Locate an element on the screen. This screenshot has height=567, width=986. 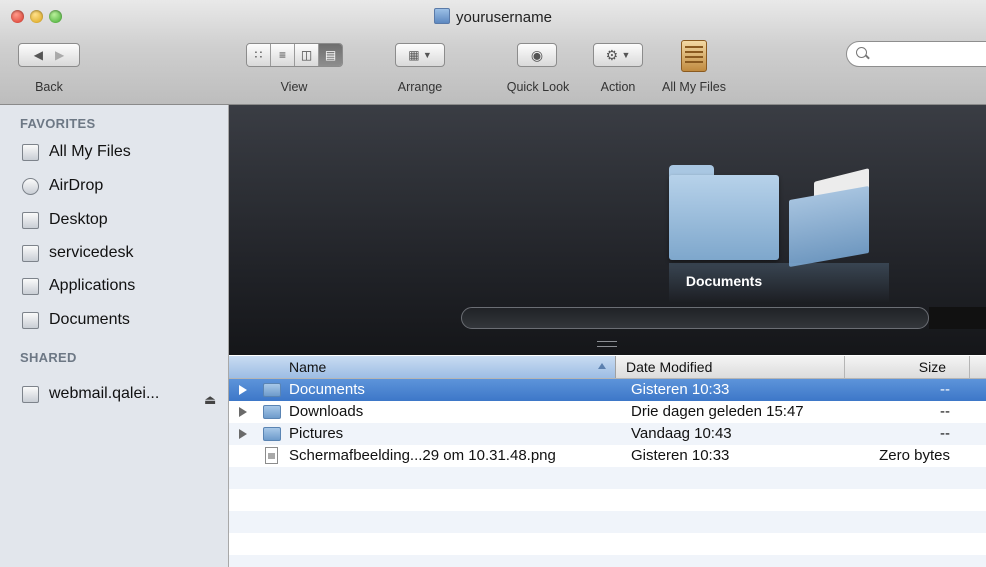
arrange-button: ▦ ▼ is located at coordinates (420, 55).